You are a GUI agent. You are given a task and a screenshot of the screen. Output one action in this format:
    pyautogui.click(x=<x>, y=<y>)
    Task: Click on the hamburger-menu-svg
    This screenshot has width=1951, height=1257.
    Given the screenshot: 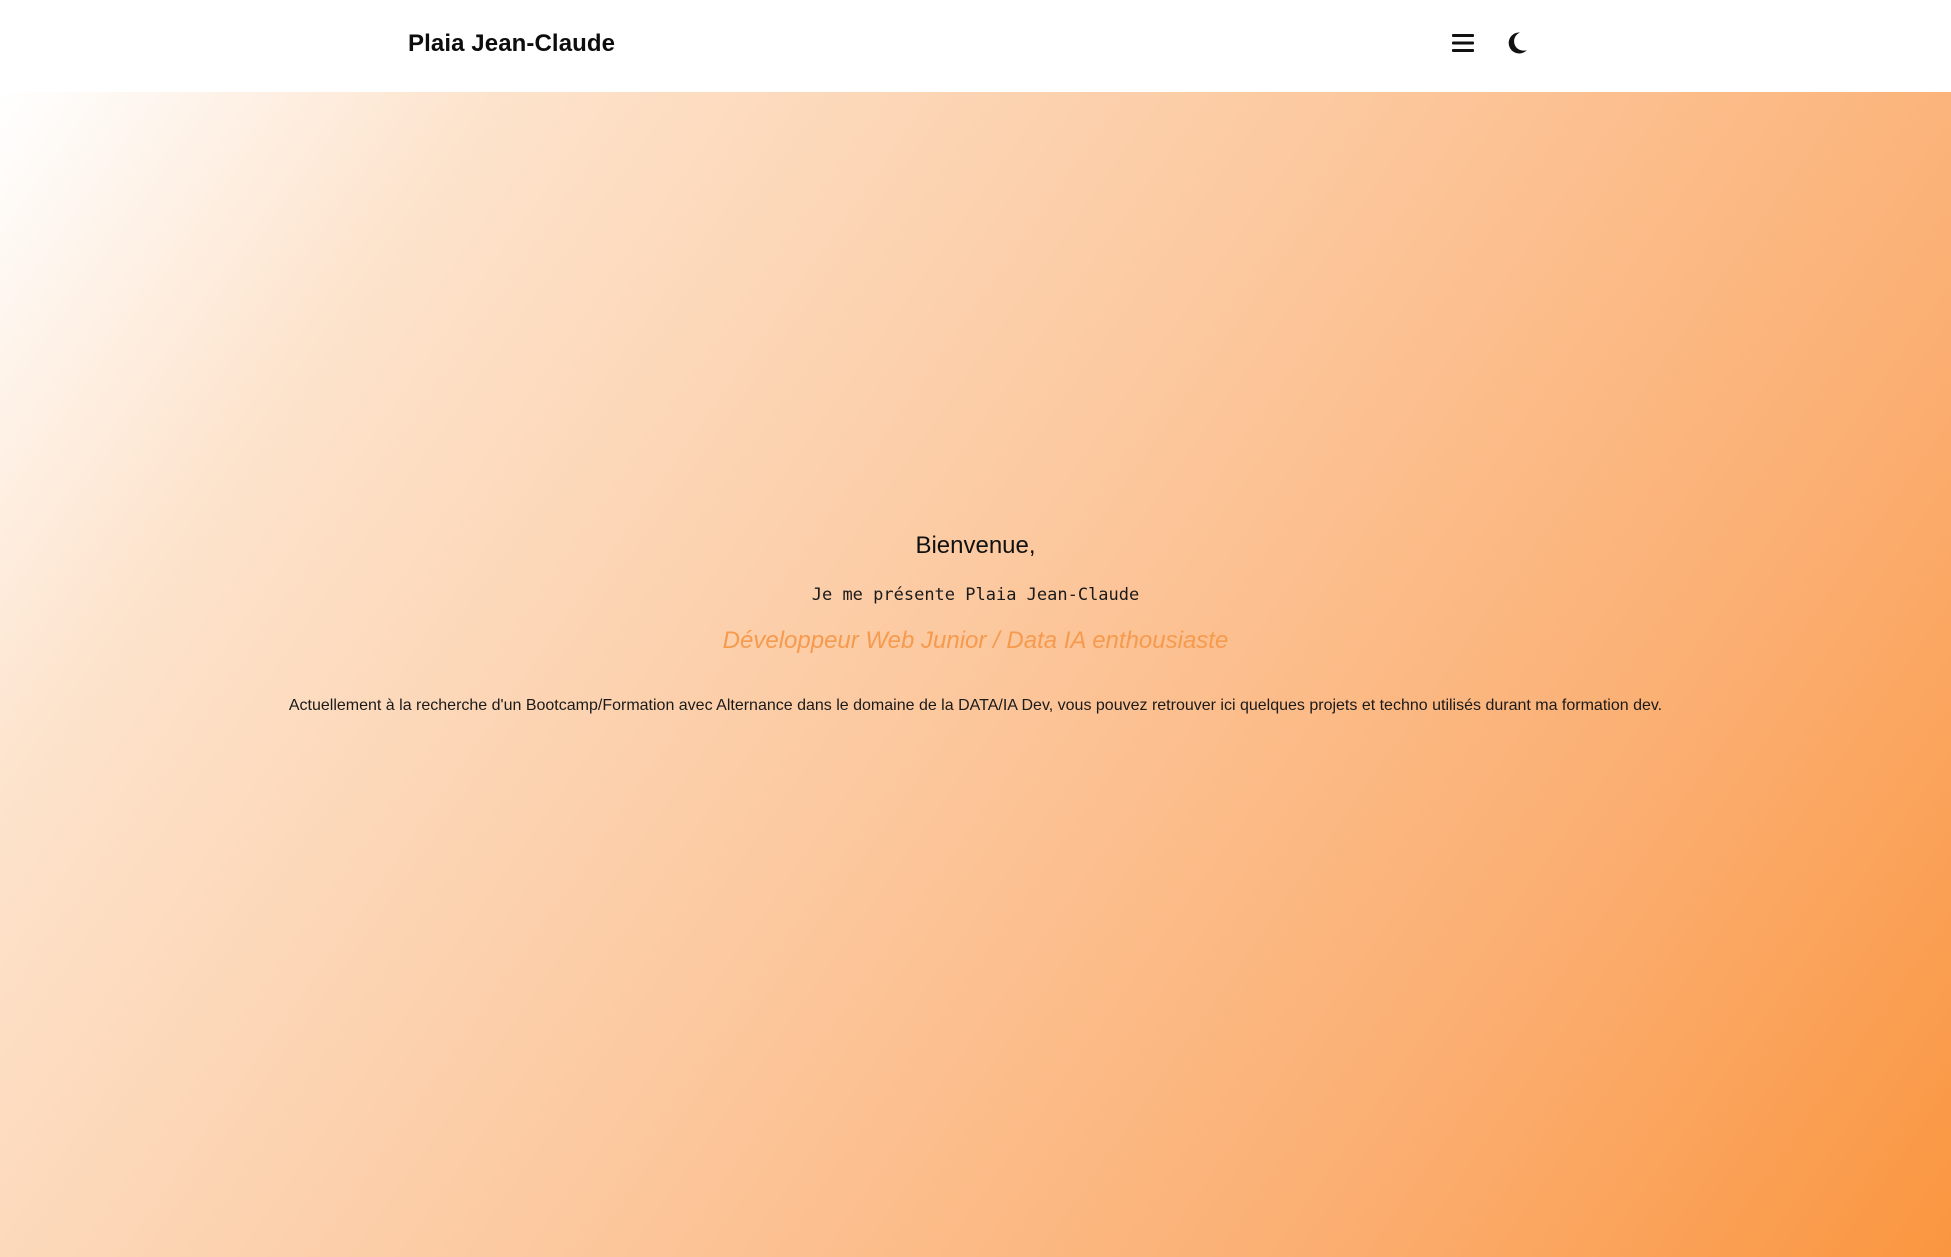 What is the action you would take?
    pyautogui.click(x=1463, y=43)
    